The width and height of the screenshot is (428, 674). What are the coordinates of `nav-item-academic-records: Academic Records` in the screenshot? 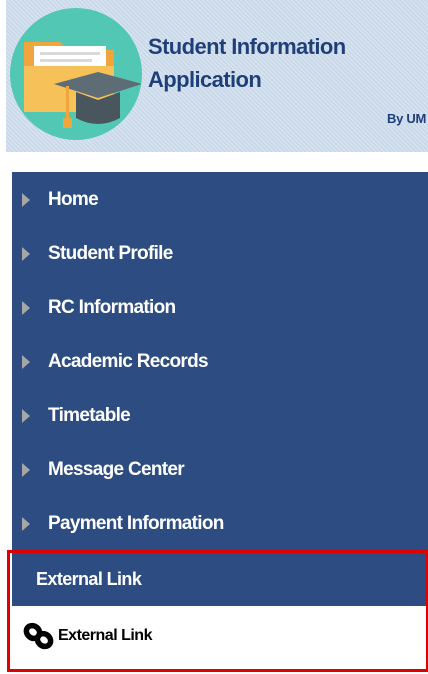 It's located at (220, 362).